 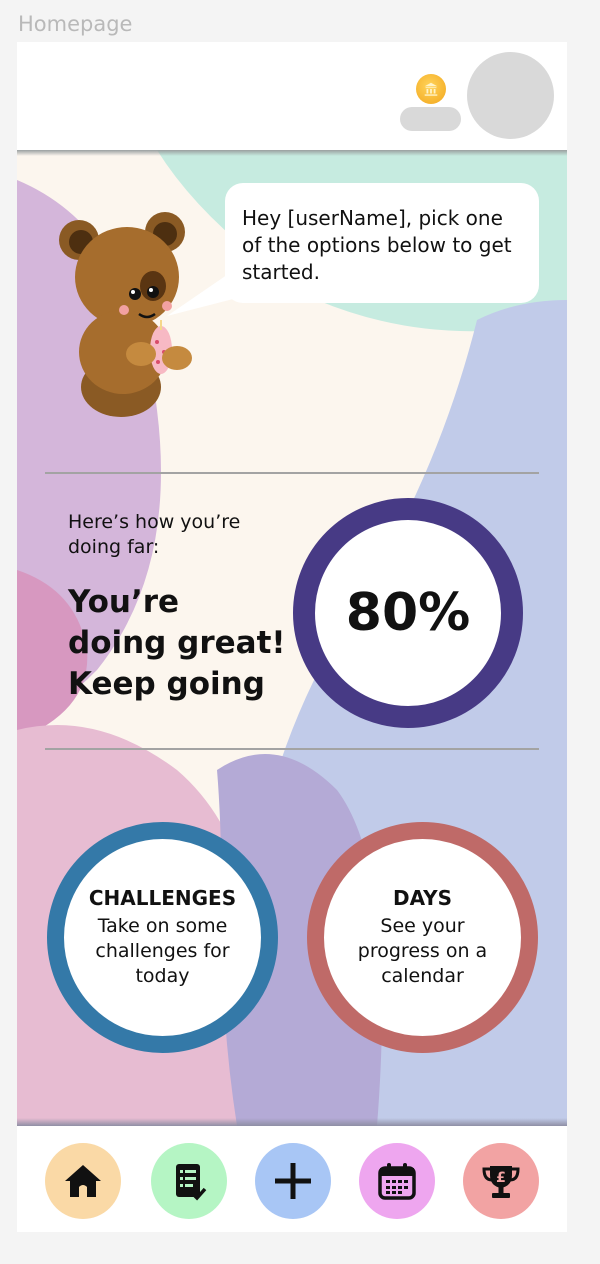 What do you see at coordinates (431, 89) in the screenshot?
I see `bank-coin-icon` at bounding box center [431, 89].